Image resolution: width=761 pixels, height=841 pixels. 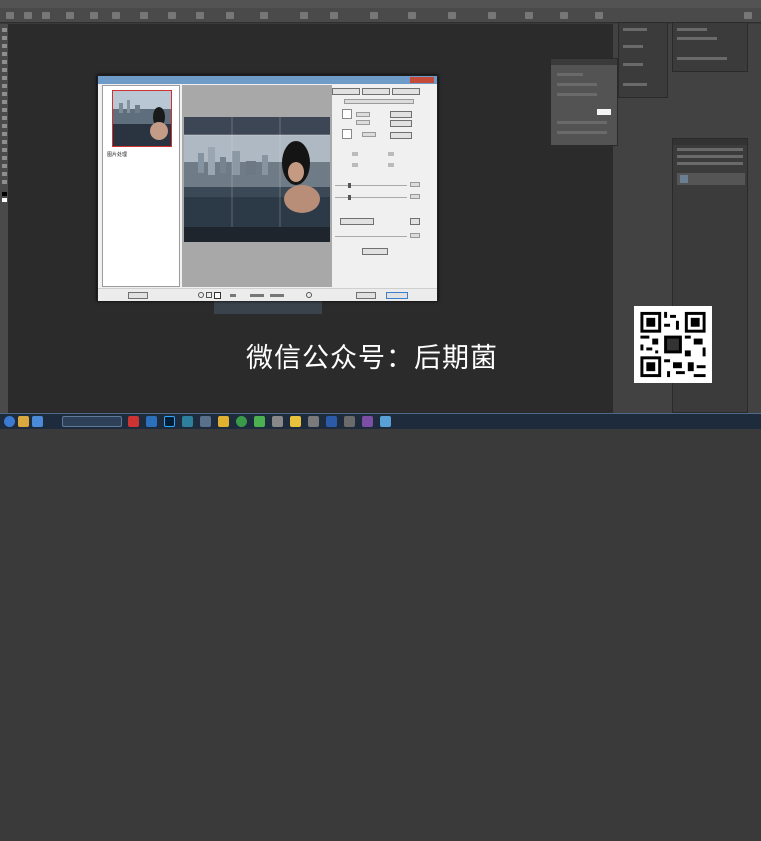 What do you see at coordinates (415, 221) in the screenshot?
I see `small-button` at bounding box center [415, 221].